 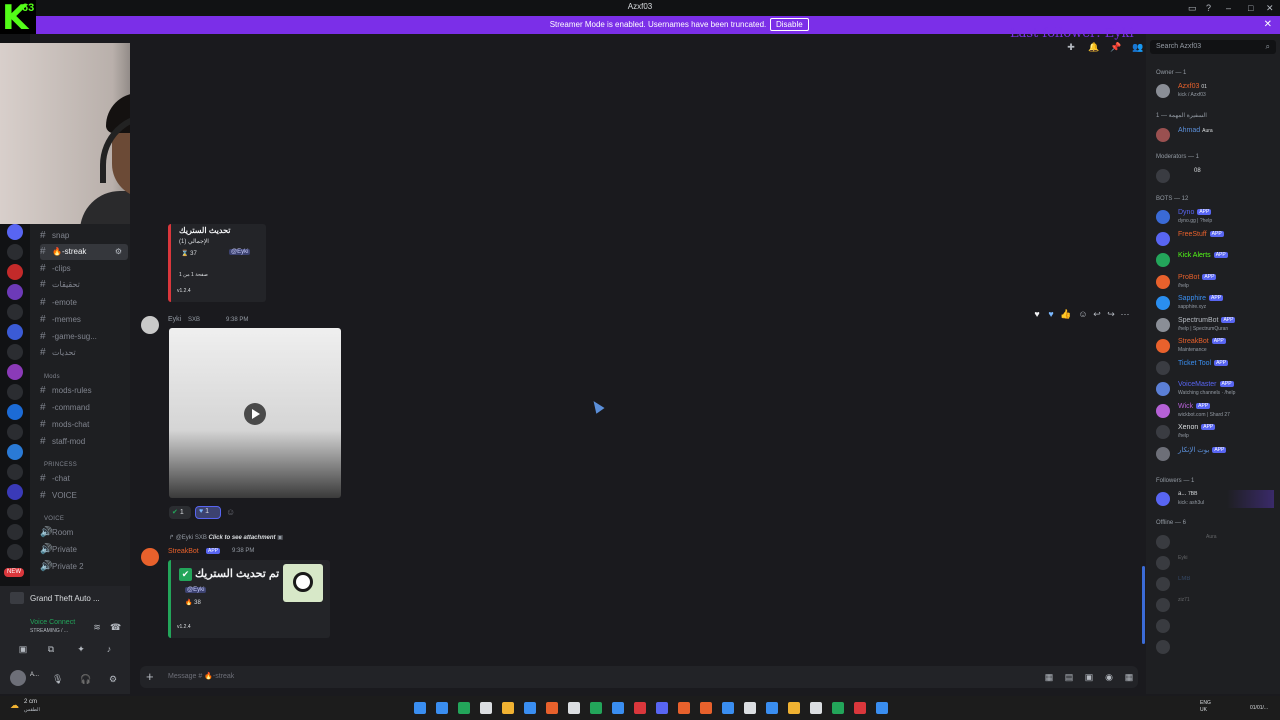 I want to click on disable-streamer-mode-button: Disable, so click(x=789, y=24).